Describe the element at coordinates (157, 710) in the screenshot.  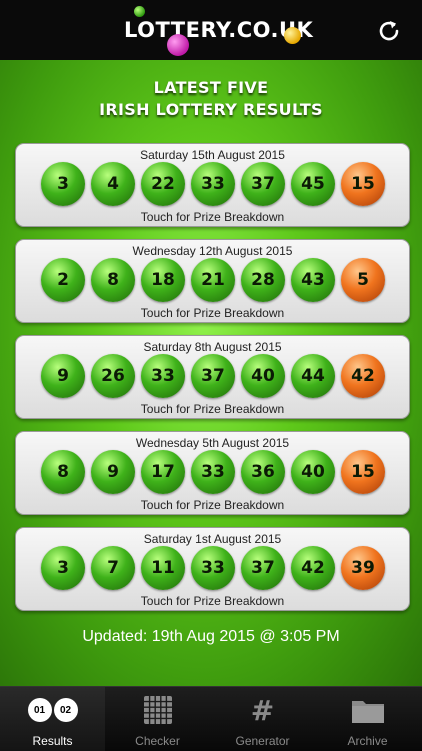
I see `grid-icon` at that location.